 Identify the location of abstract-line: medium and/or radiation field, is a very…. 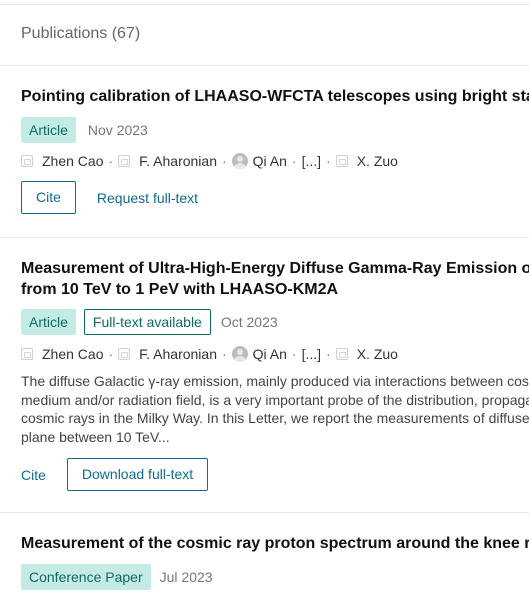
(275, 399).